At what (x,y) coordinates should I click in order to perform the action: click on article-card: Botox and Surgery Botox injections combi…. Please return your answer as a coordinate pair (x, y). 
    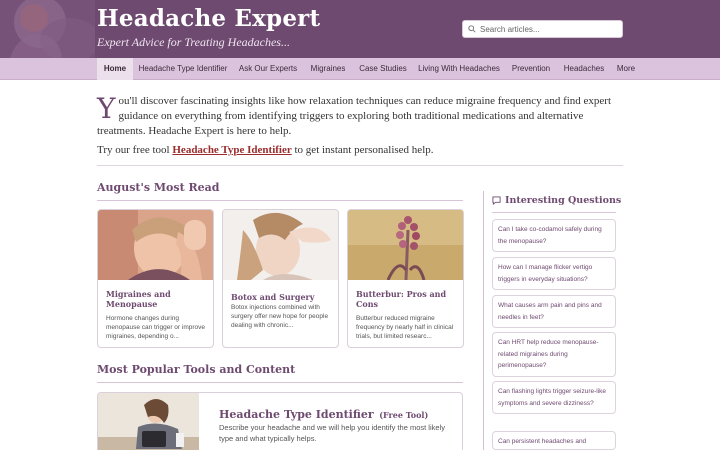
    Looking at the image, I should click on (280, 278).